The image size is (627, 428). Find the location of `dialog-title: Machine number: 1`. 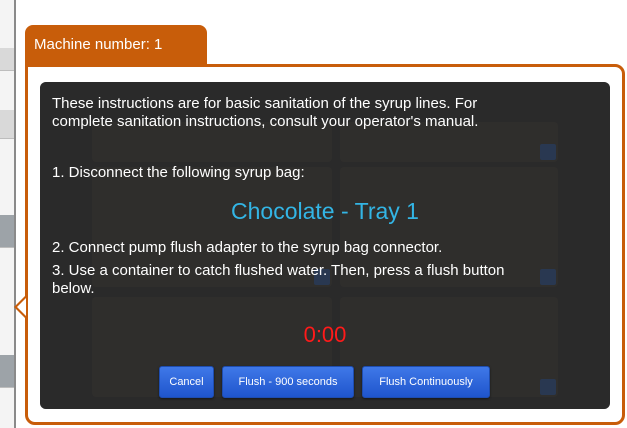

dialog-title: Machine number: 1 is located at coordinates (98, 44).